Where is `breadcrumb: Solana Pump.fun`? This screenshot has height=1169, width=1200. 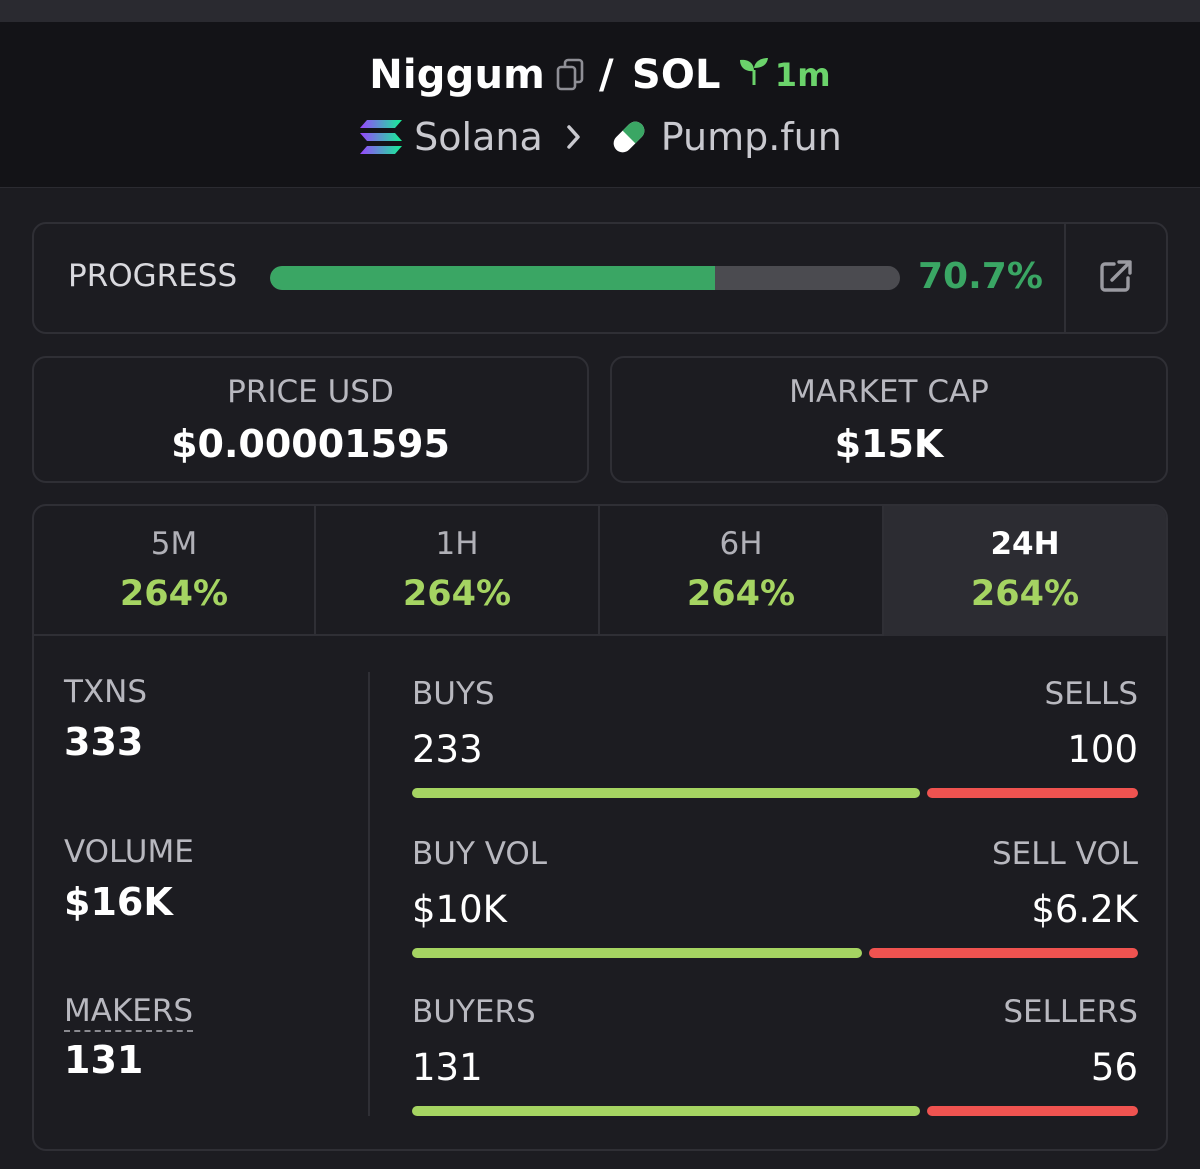 breadcrumb: Solana Pump.fun is located at coordinates (600, 137).